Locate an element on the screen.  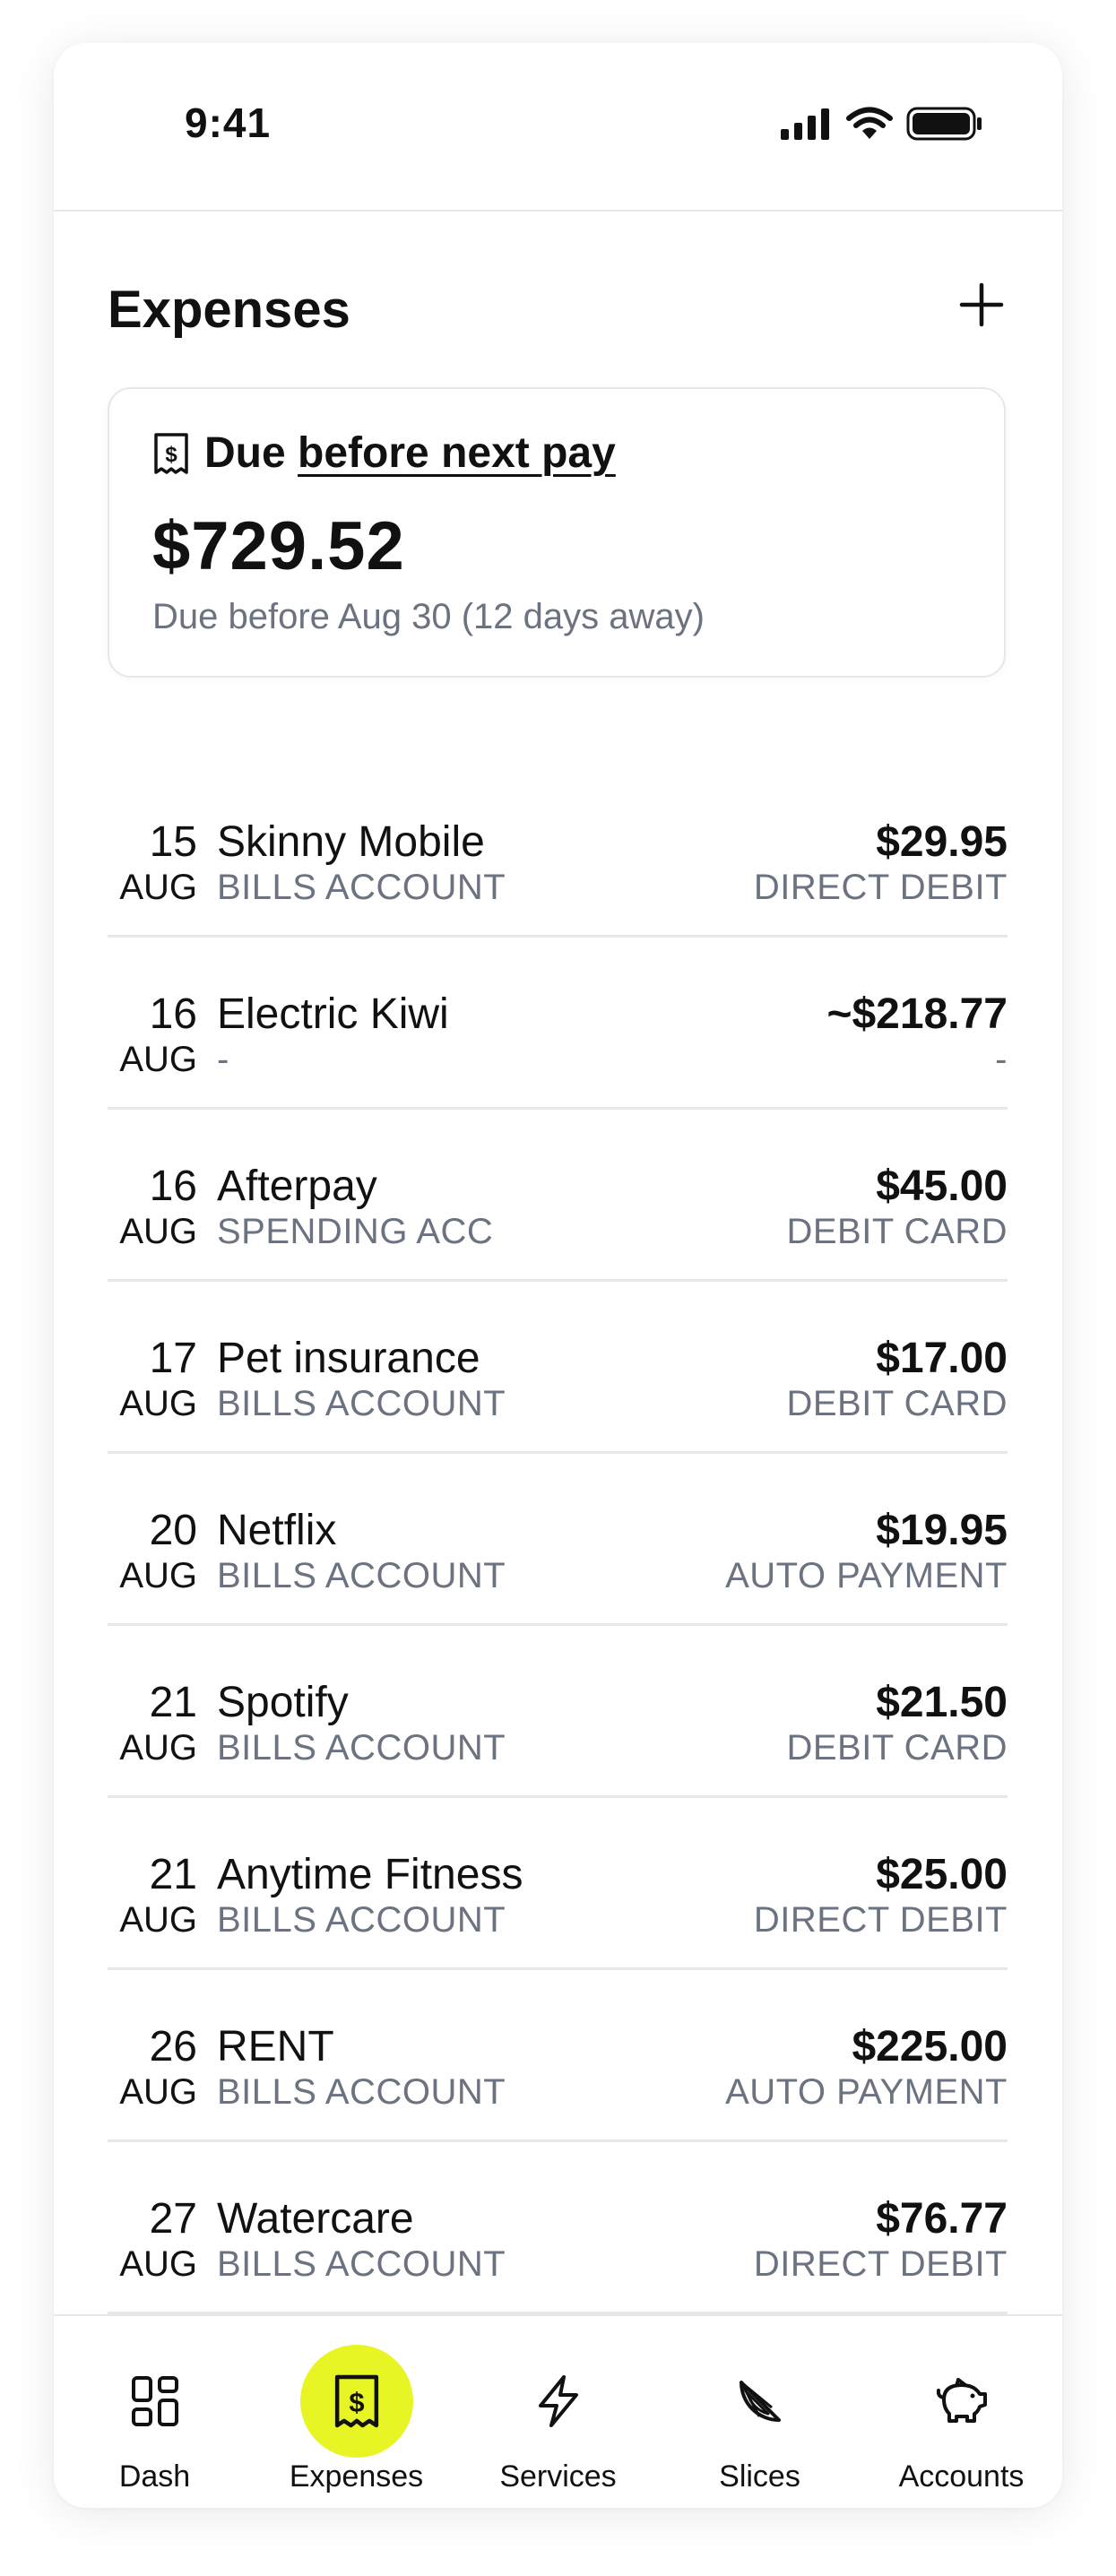
expense-amount: $19.95 is located at coordinates (942, 1530).